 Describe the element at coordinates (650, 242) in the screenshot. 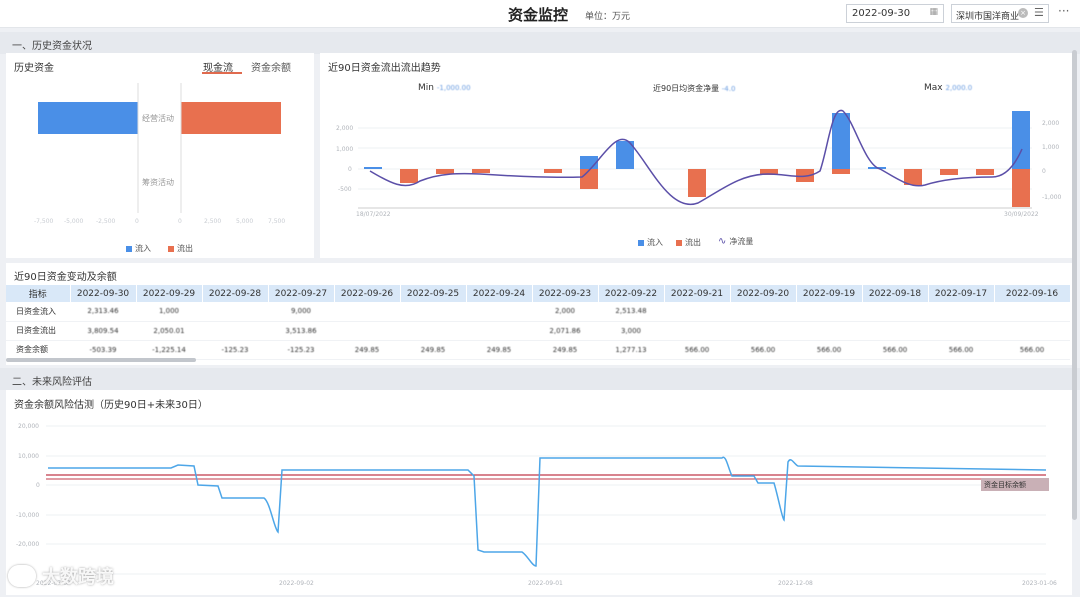

I see `legend-trend-inflow: 流入` at that location.